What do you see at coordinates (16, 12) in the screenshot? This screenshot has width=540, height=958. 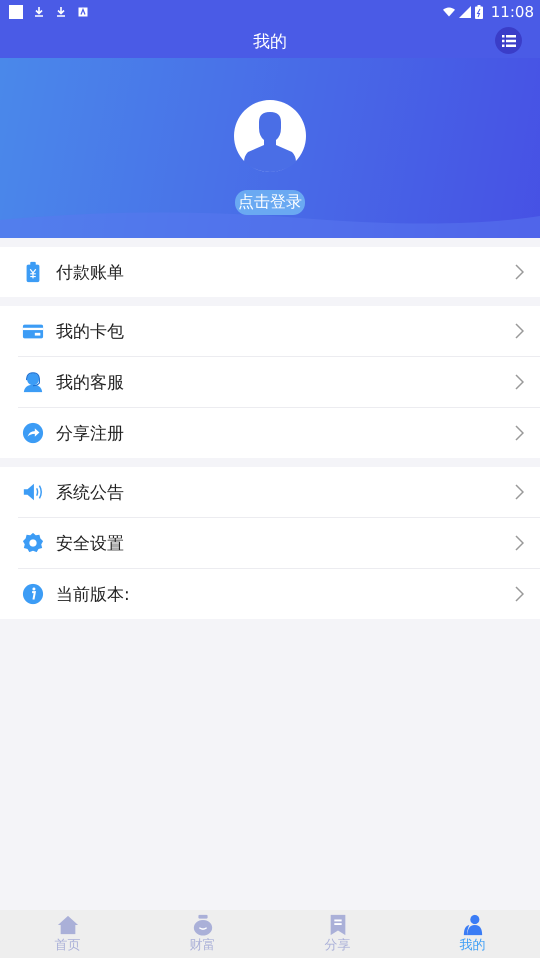 I see `notification-icon` at bounding box center [16, 12].